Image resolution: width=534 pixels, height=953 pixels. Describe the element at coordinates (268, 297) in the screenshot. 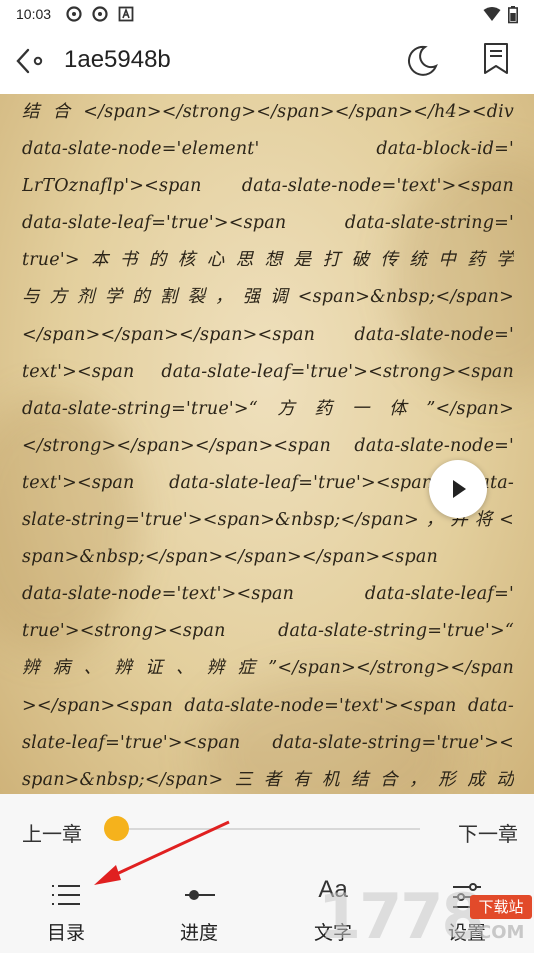

I see `page-line: 与方剂学的割裂，强调<span>&nbsp;</span>` at that location.